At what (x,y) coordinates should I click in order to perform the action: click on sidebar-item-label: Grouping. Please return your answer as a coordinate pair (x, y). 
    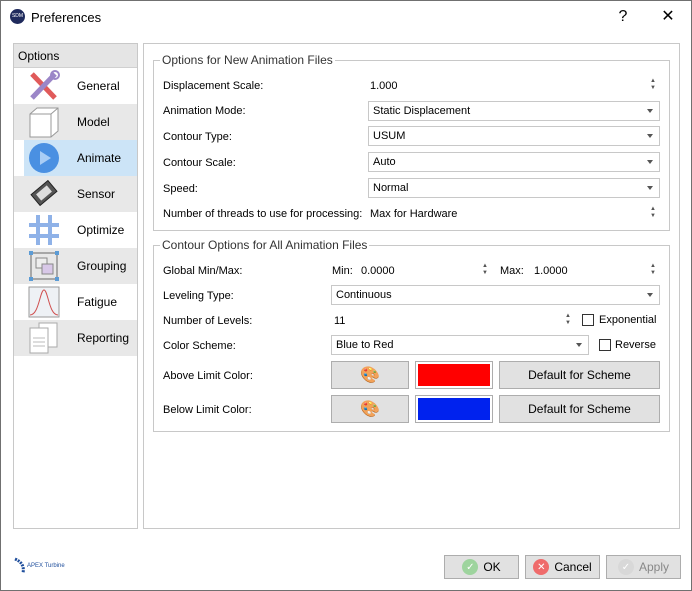
    Looking at the image, I should click on (102, 266).